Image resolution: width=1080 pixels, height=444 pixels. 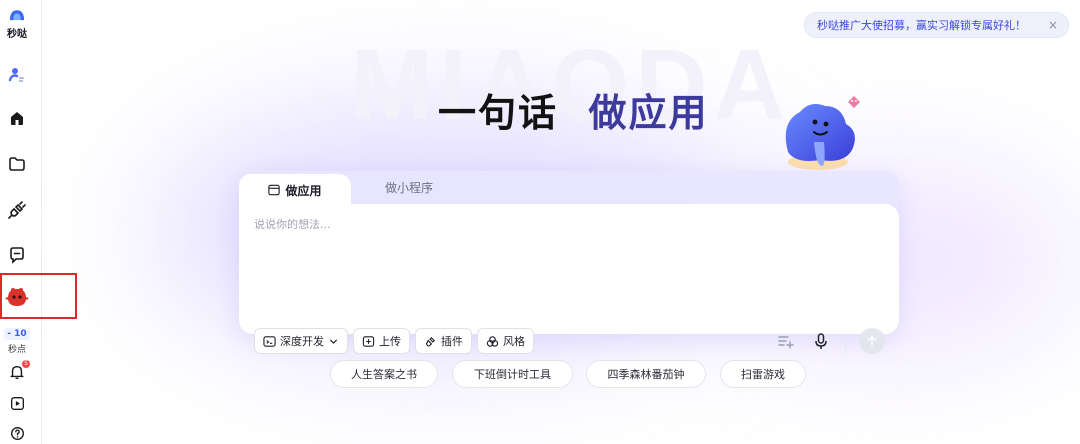 I want to click on hero-title-part1: 一句话, so click(x=498, y=113).